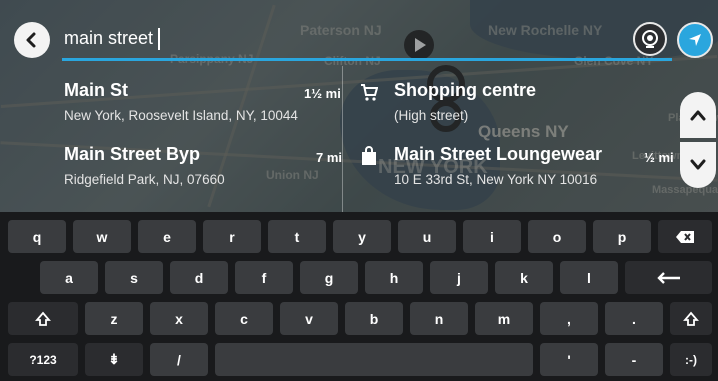 Image resolution: width=718 pixels, height=381 pixels. What do you see at coordinates (431, 115) in the screenshot?
I see `result-address: (High street)` at bounding box center [431, 115].